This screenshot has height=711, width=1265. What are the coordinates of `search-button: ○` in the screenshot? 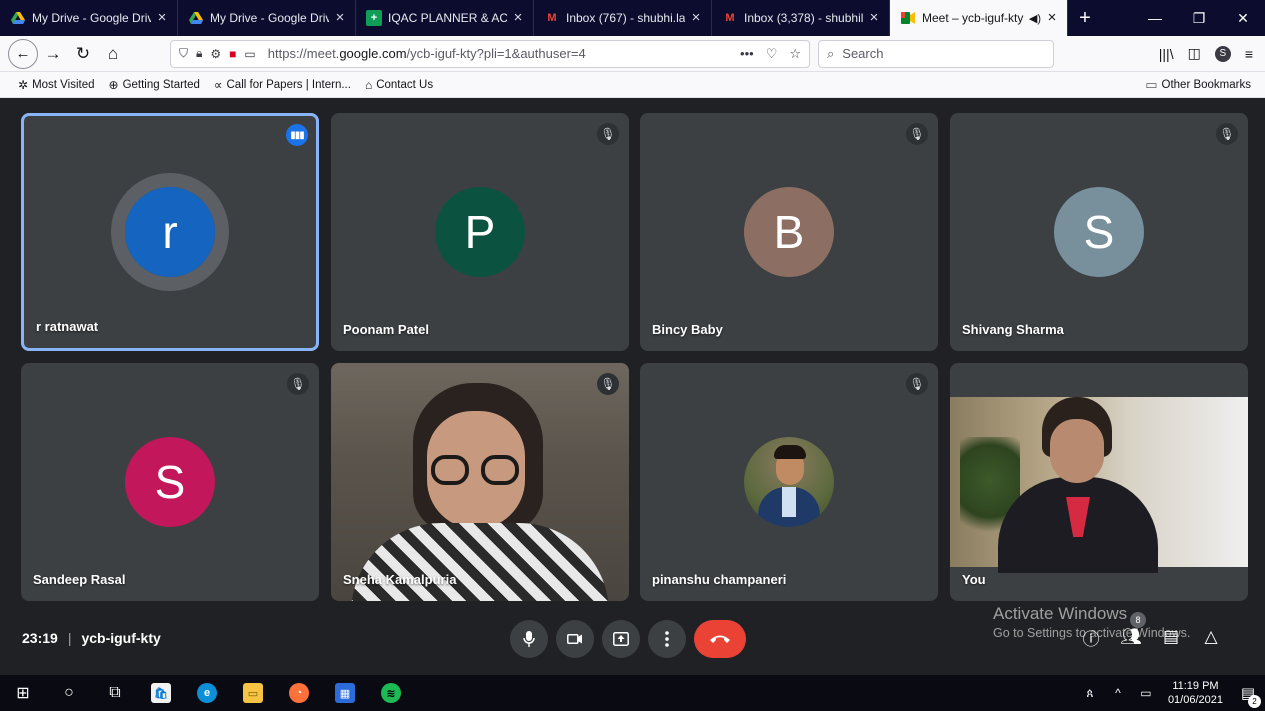 It's located at (69, 693).